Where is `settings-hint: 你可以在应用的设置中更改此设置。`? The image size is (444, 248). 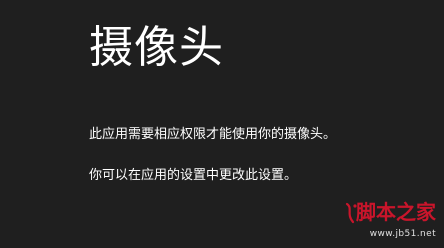 settings-hint: 你可以在应用的设置中更改此设置。 is located at coordinates (193, 175).